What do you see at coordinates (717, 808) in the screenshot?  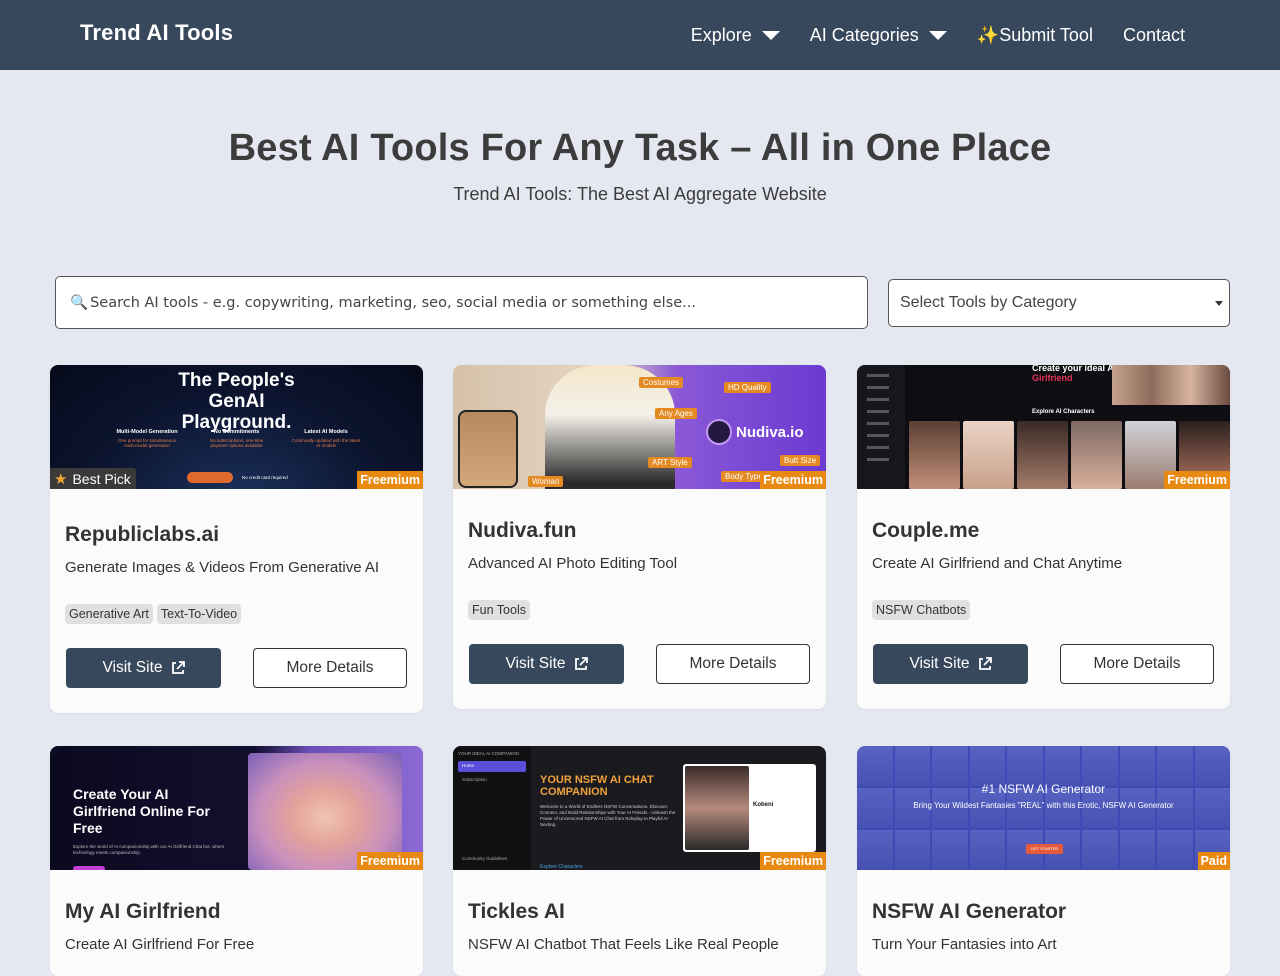 I see `thumb-character-image` at bounding box center [717, 808].